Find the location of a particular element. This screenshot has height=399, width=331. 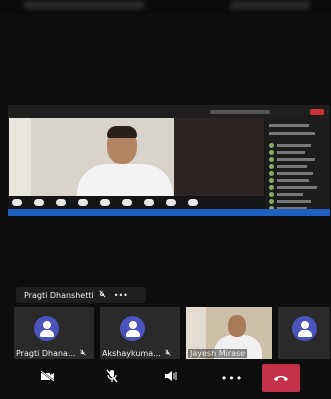

presenter-shirt is located at coordinates (125, 180).